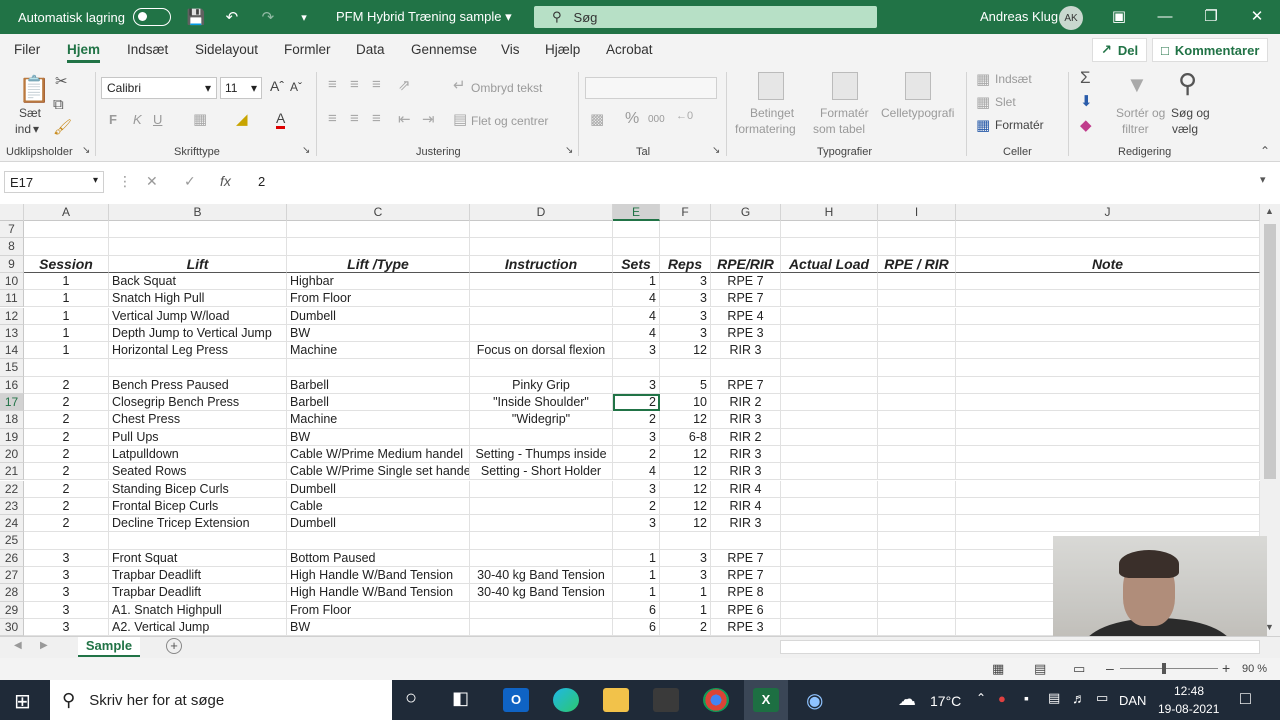 The width and height of the screenshot is (1280, 720). I want to click on row-header: 29, so click(12, 610).